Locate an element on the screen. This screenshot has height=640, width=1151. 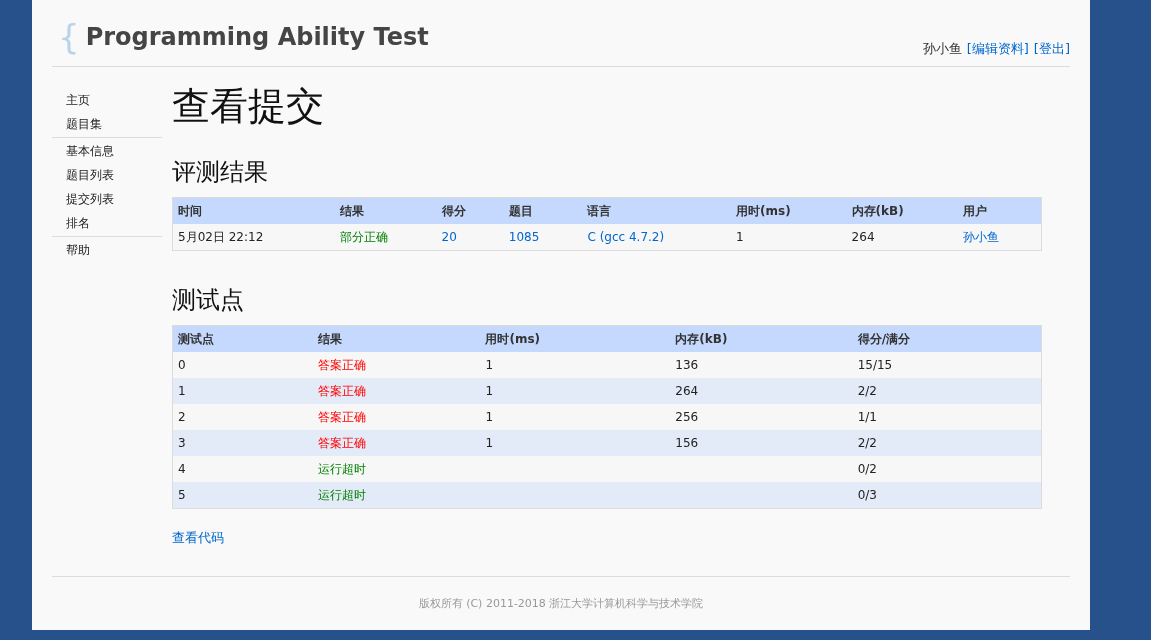
sidebar-item: 主页 is located at coordinates (107, 100).